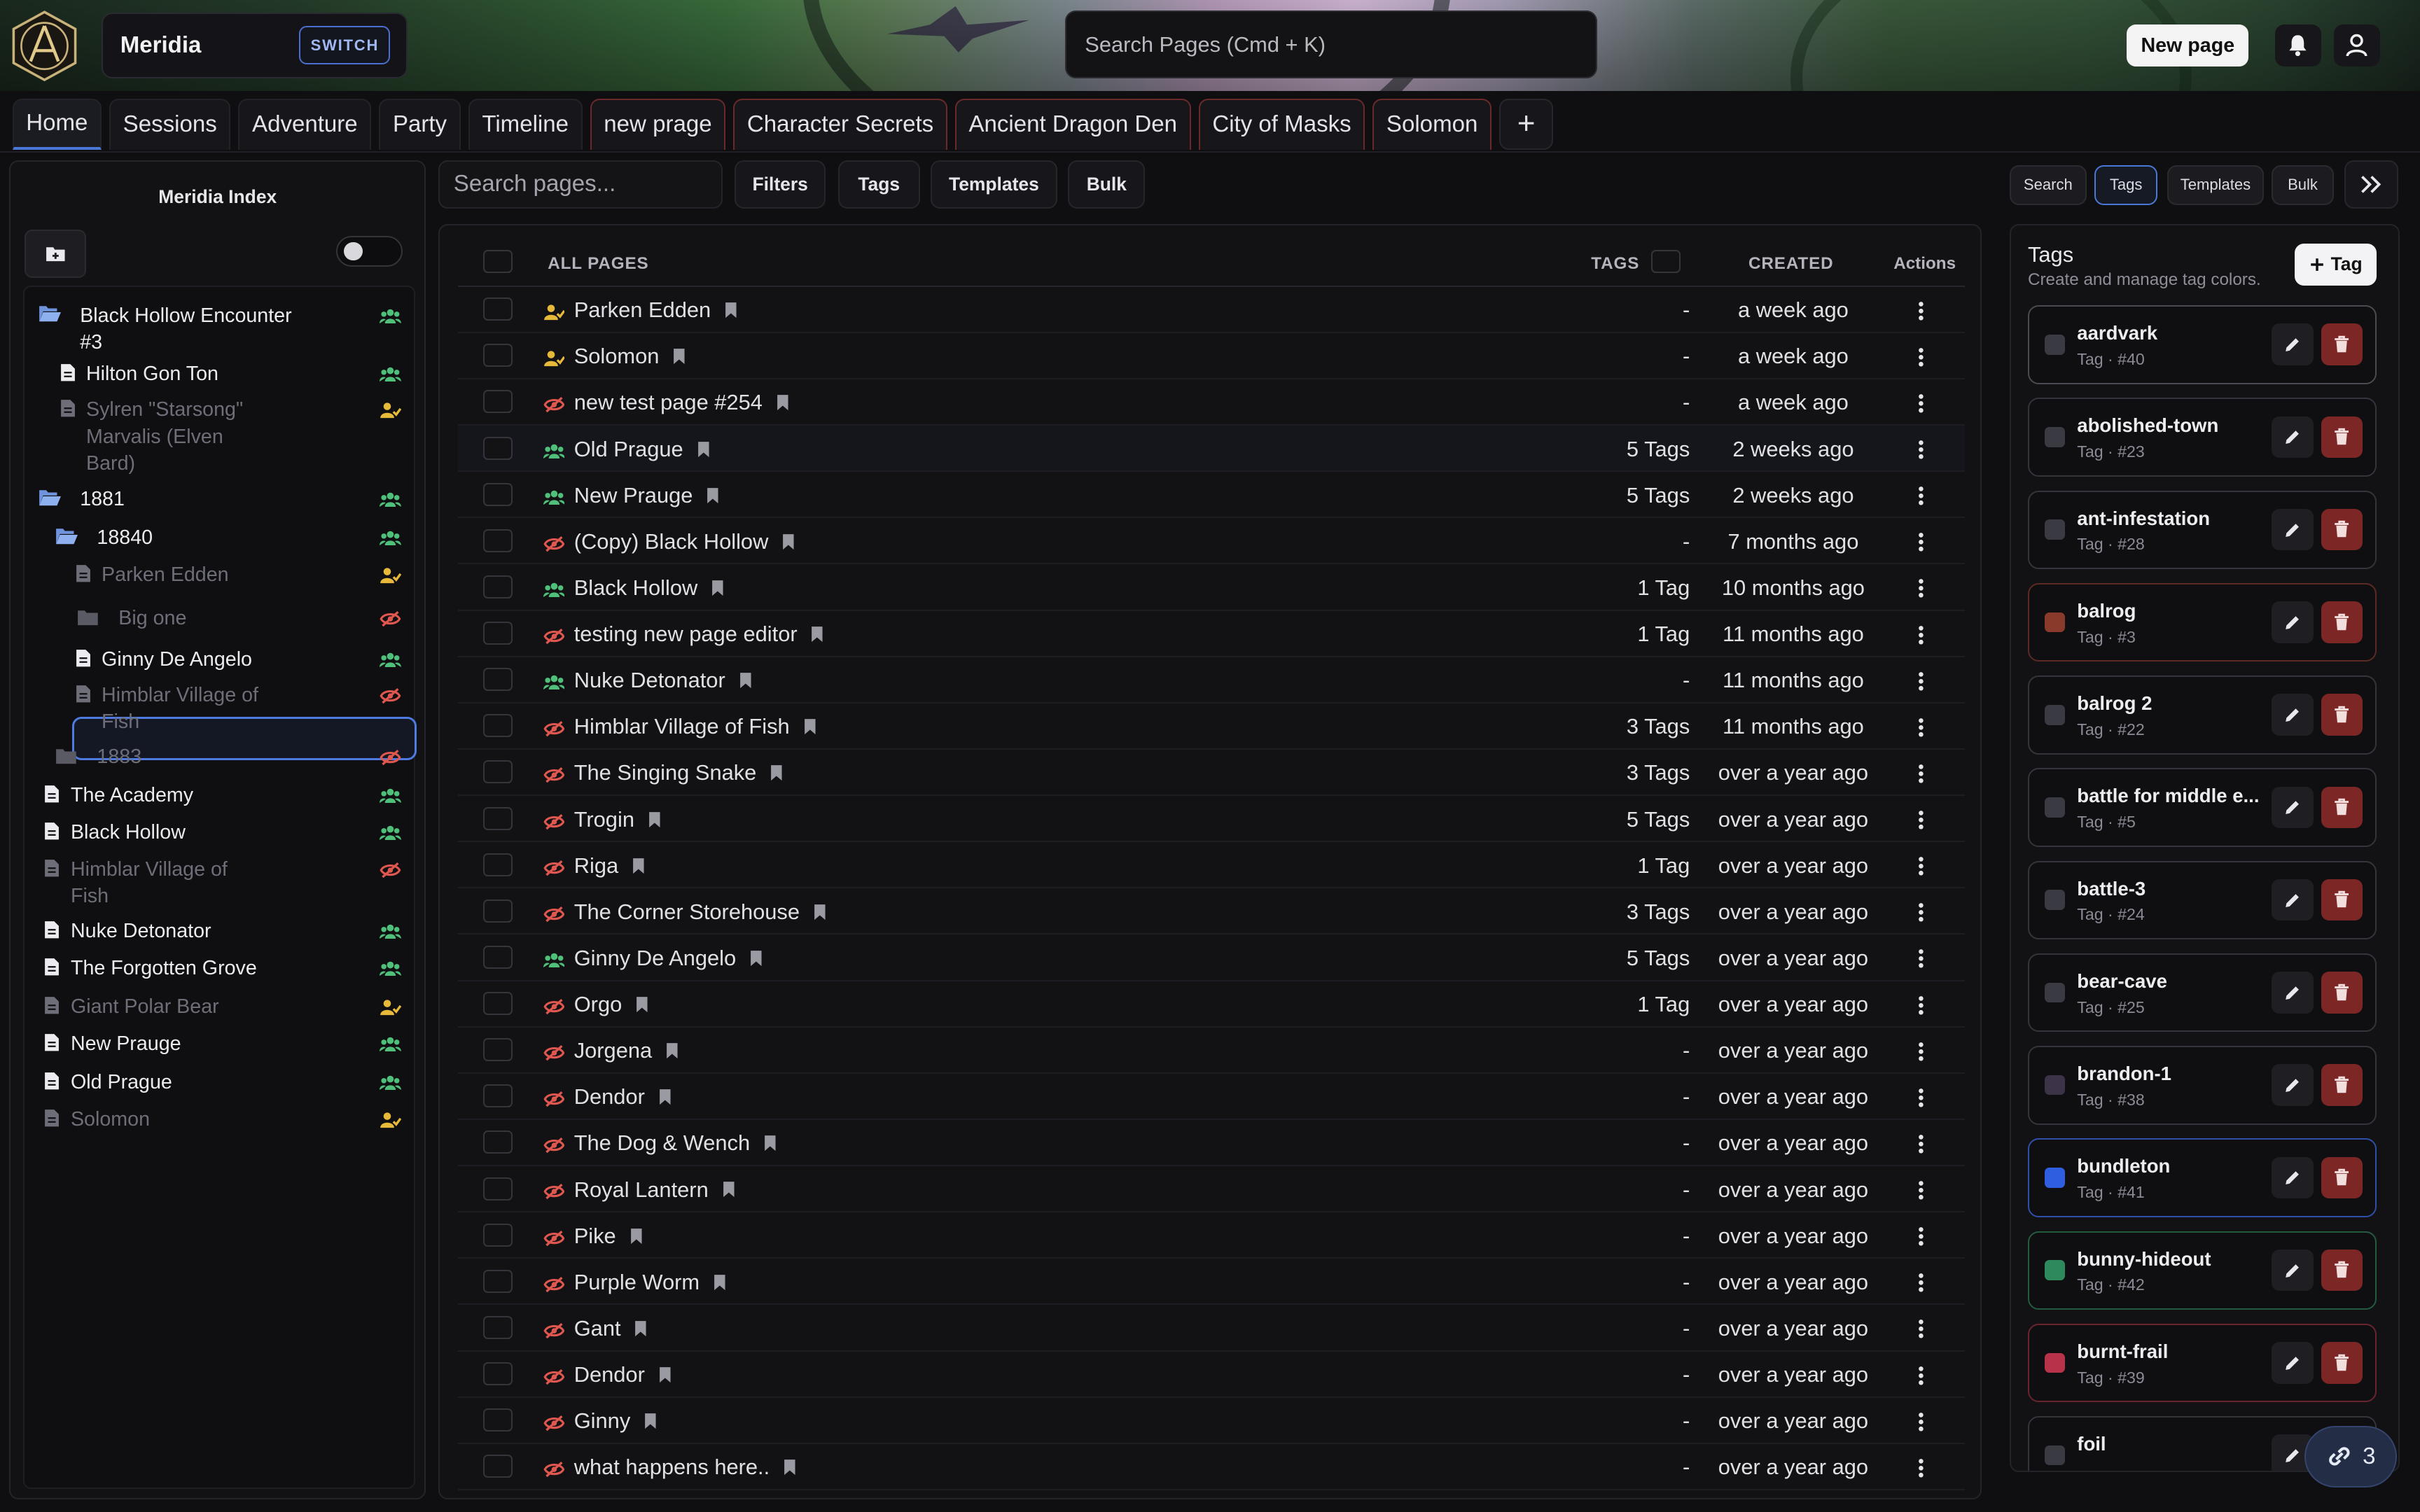 This screenshot has height=1512, width=2420. Describe the element at coordinates (1211, 1235) in the screenshot. I see `table-row: Pike - over a year ago` at that location.